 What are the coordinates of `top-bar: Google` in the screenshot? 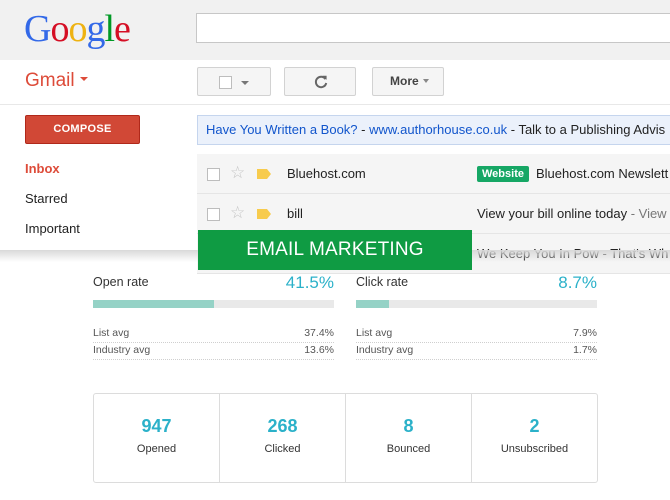 It's located at (335, 30).